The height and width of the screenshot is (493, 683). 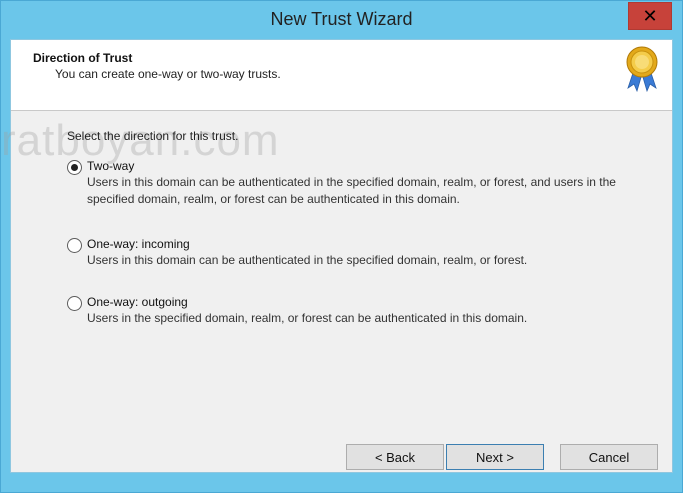 I want to click on title-bar: New Trust Wizard ✕, so click(x=341, y=20).